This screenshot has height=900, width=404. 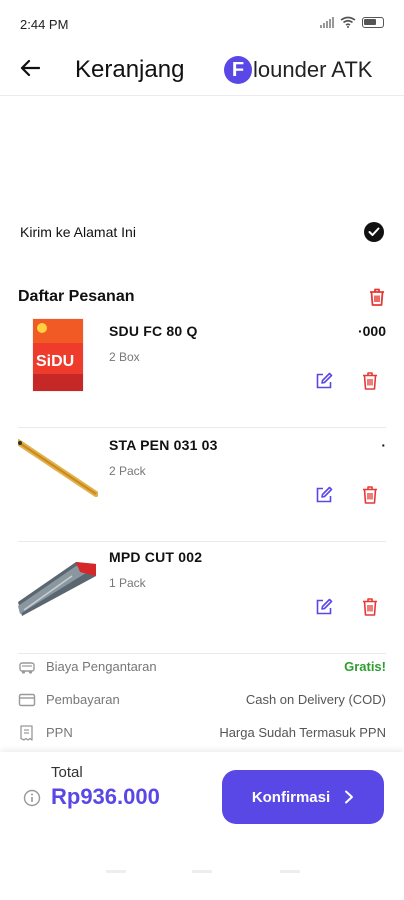 I want to click on item-price: ·000, so click(x=371, y=331).